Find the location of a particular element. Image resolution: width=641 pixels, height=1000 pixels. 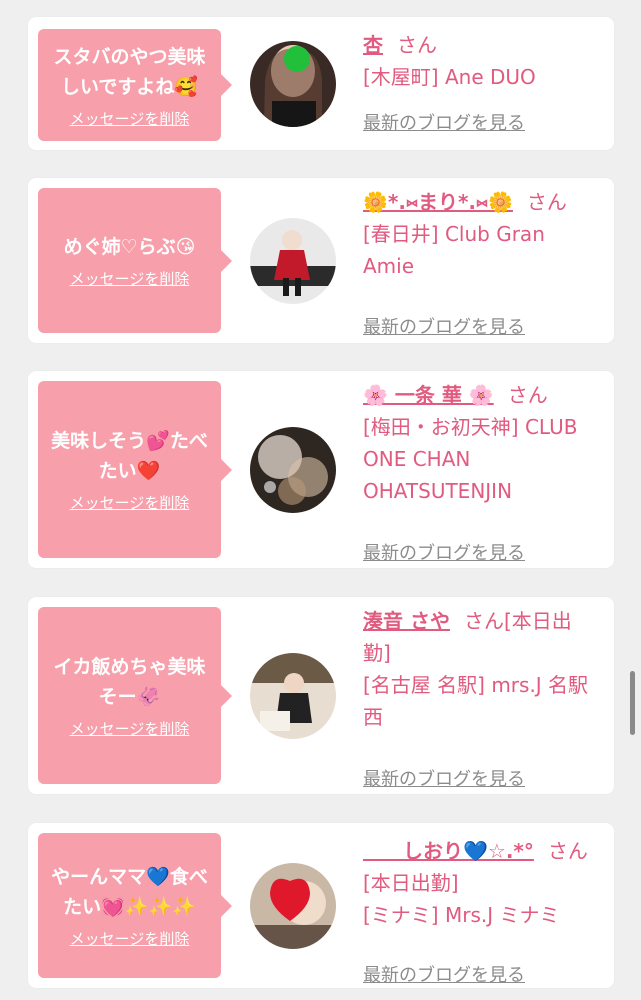

cast-name-link: 🌸 一条 華 🌸 is located at coordinates (428, 395).